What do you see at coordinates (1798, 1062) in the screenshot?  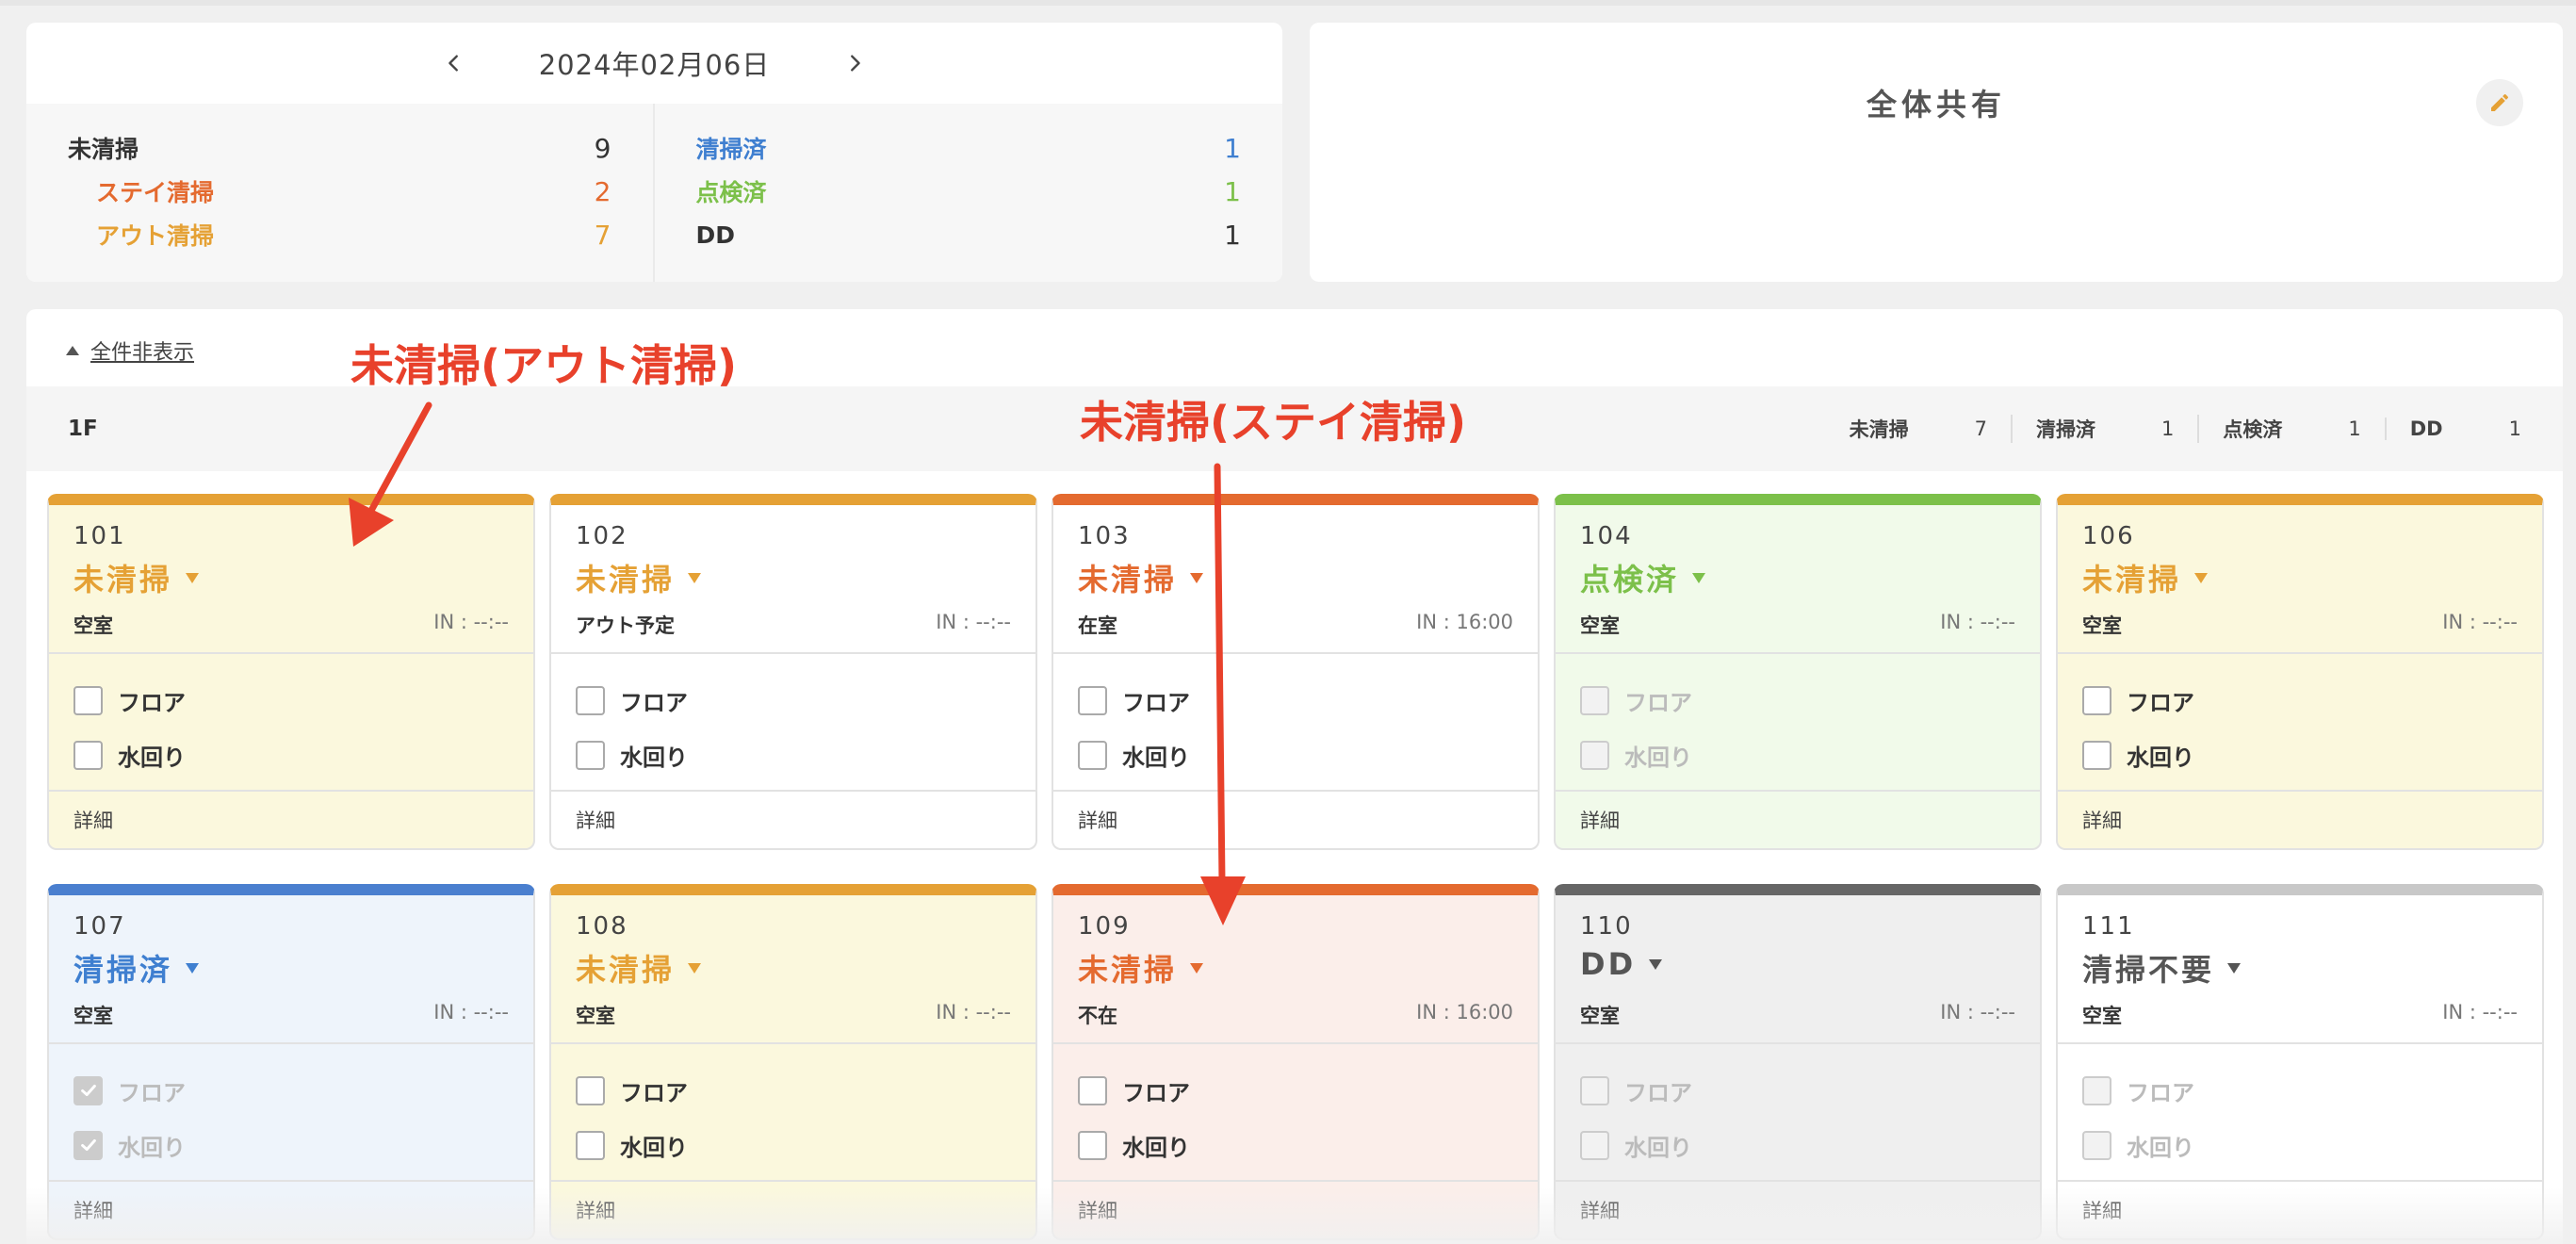 I see `room-card: 110 DD 空室 IN : --:-- フロア 水回り 詳細` at bounding box center [1798, 1062].